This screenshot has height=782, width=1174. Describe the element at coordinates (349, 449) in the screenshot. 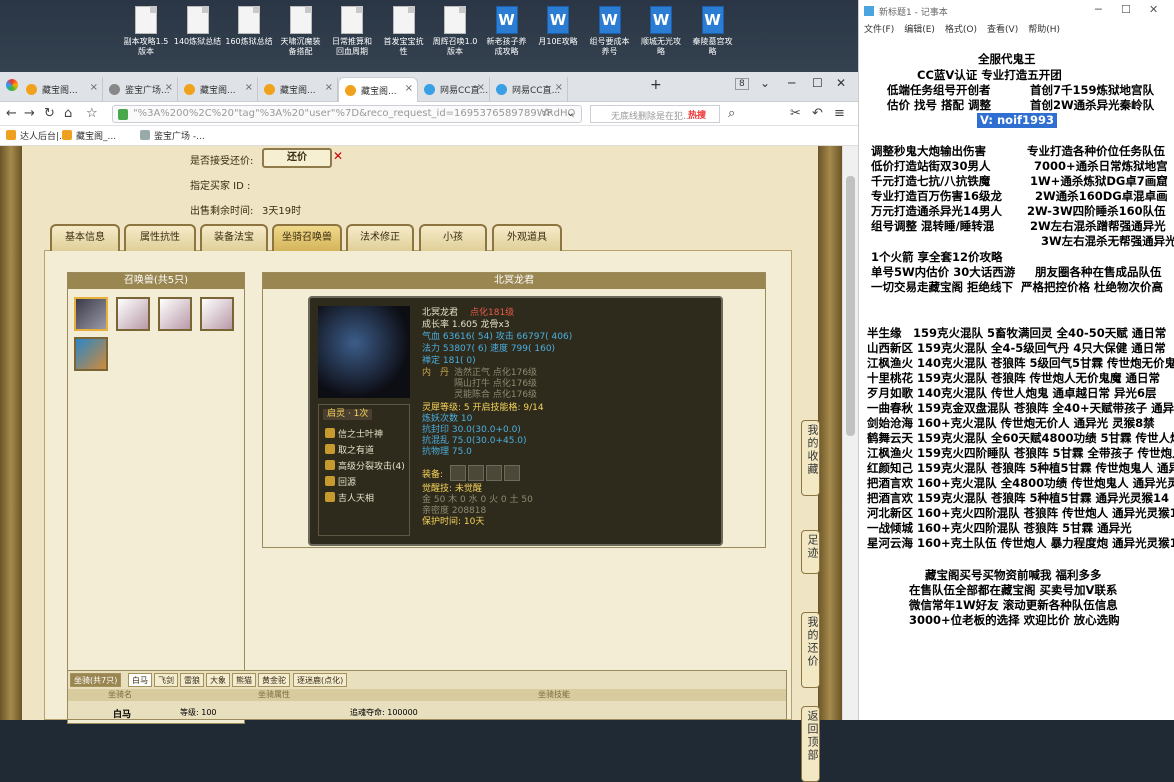

I see `skill-item: 取之有道` at that location.